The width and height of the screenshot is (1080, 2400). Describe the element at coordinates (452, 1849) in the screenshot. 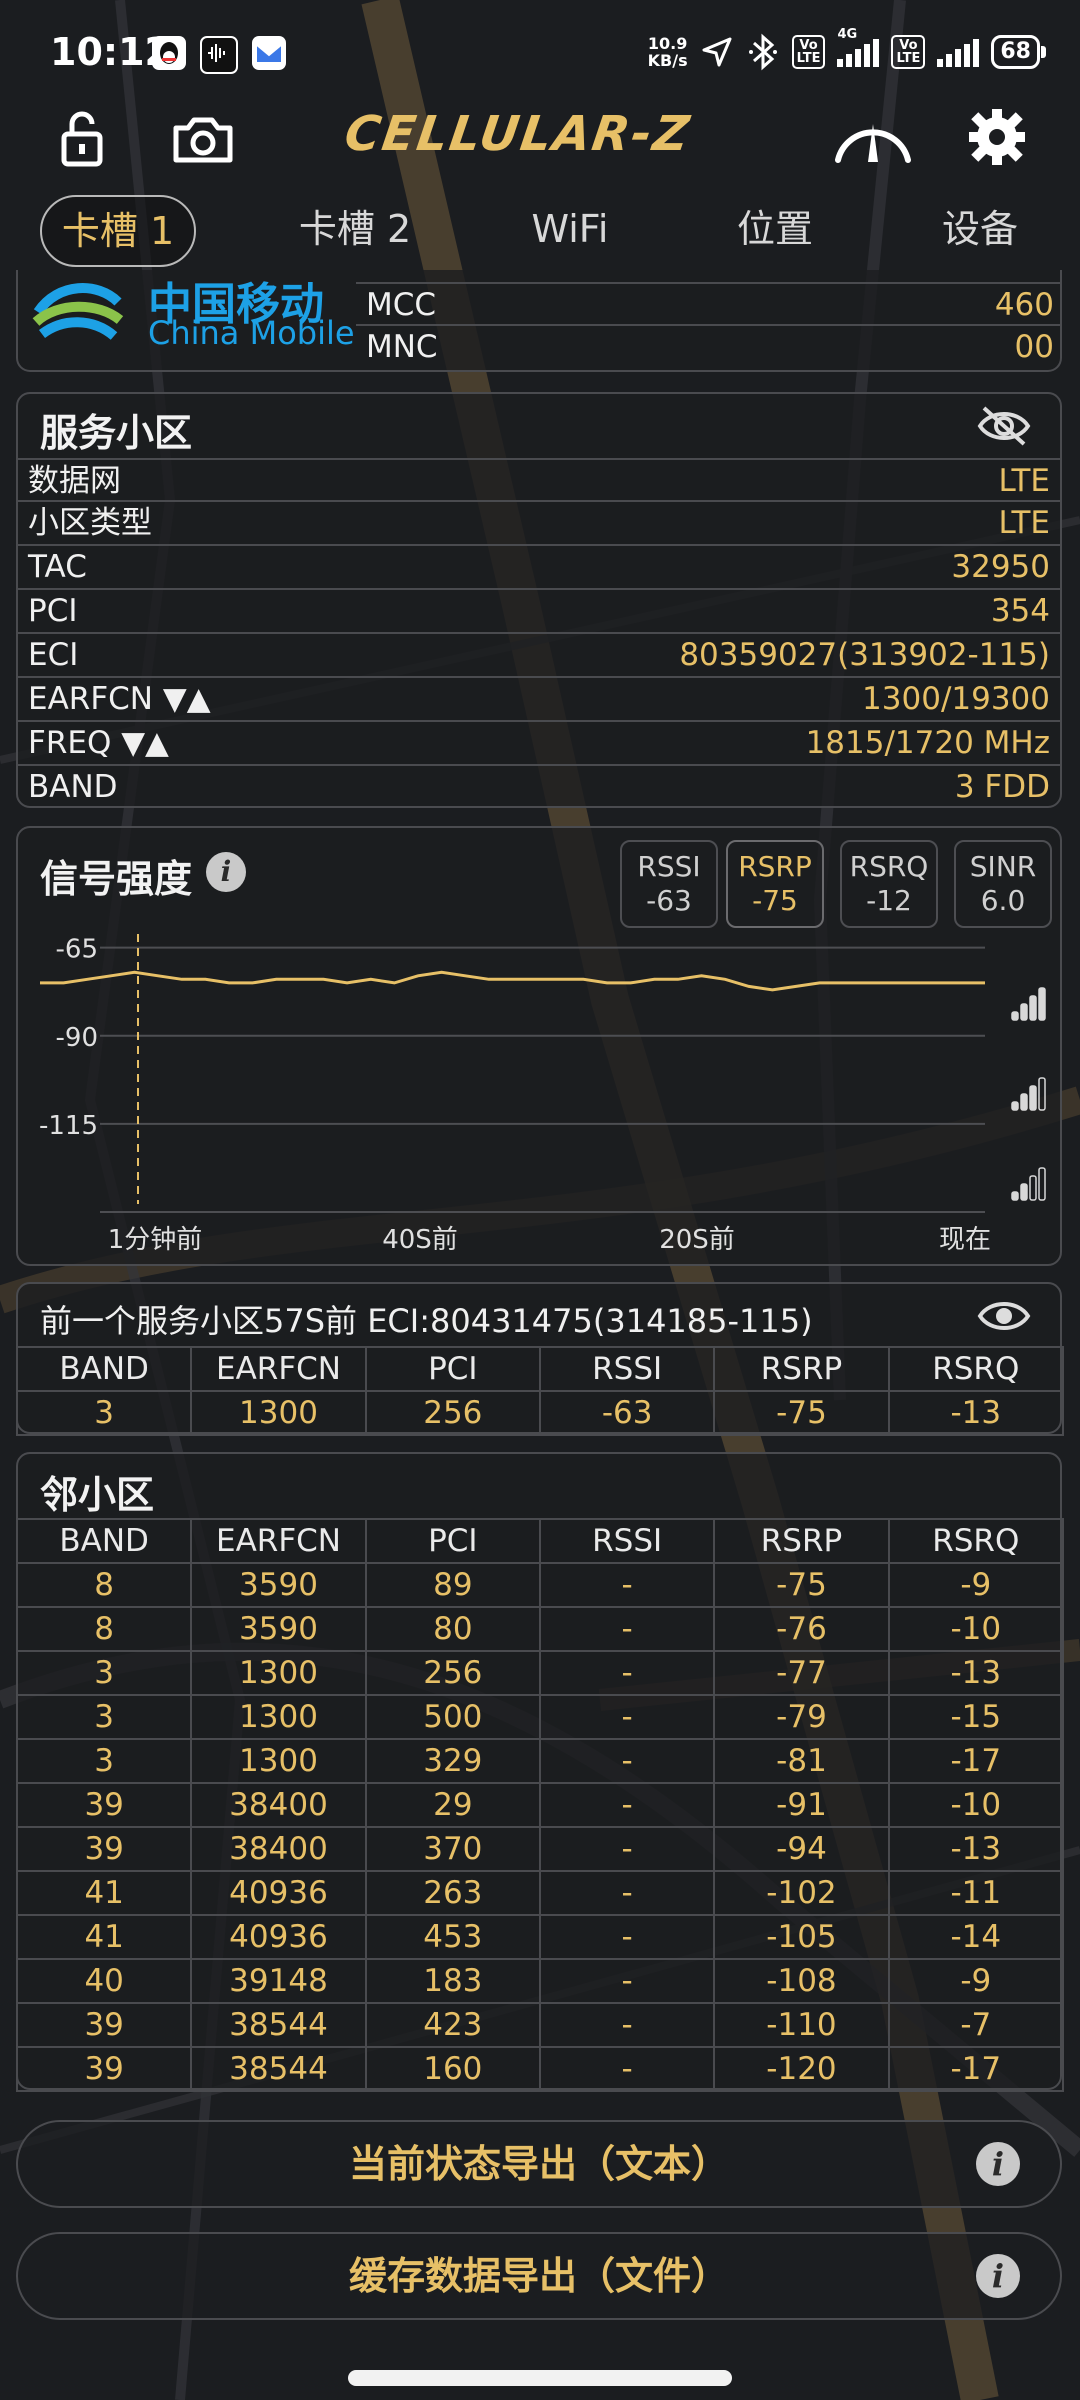

I see `table-cell: 370` at that location.